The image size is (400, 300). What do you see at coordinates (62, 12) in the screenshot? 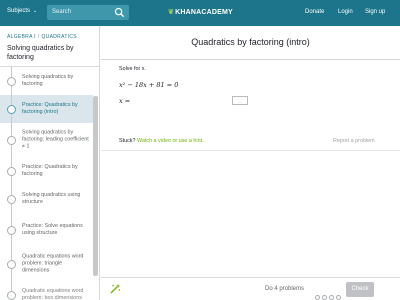
I see `search-placeholder: Search` at bounding box center [62, 12].